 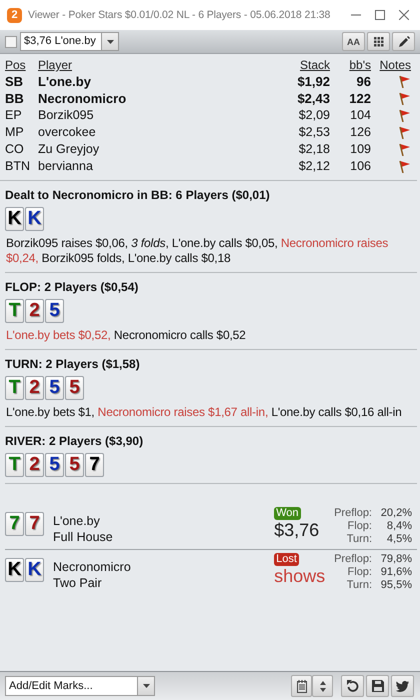 What do you see at coordinates (314, 149) in the screenshot?
I see `stack-cell-text: $2,18` at bounding box center [314, 149].